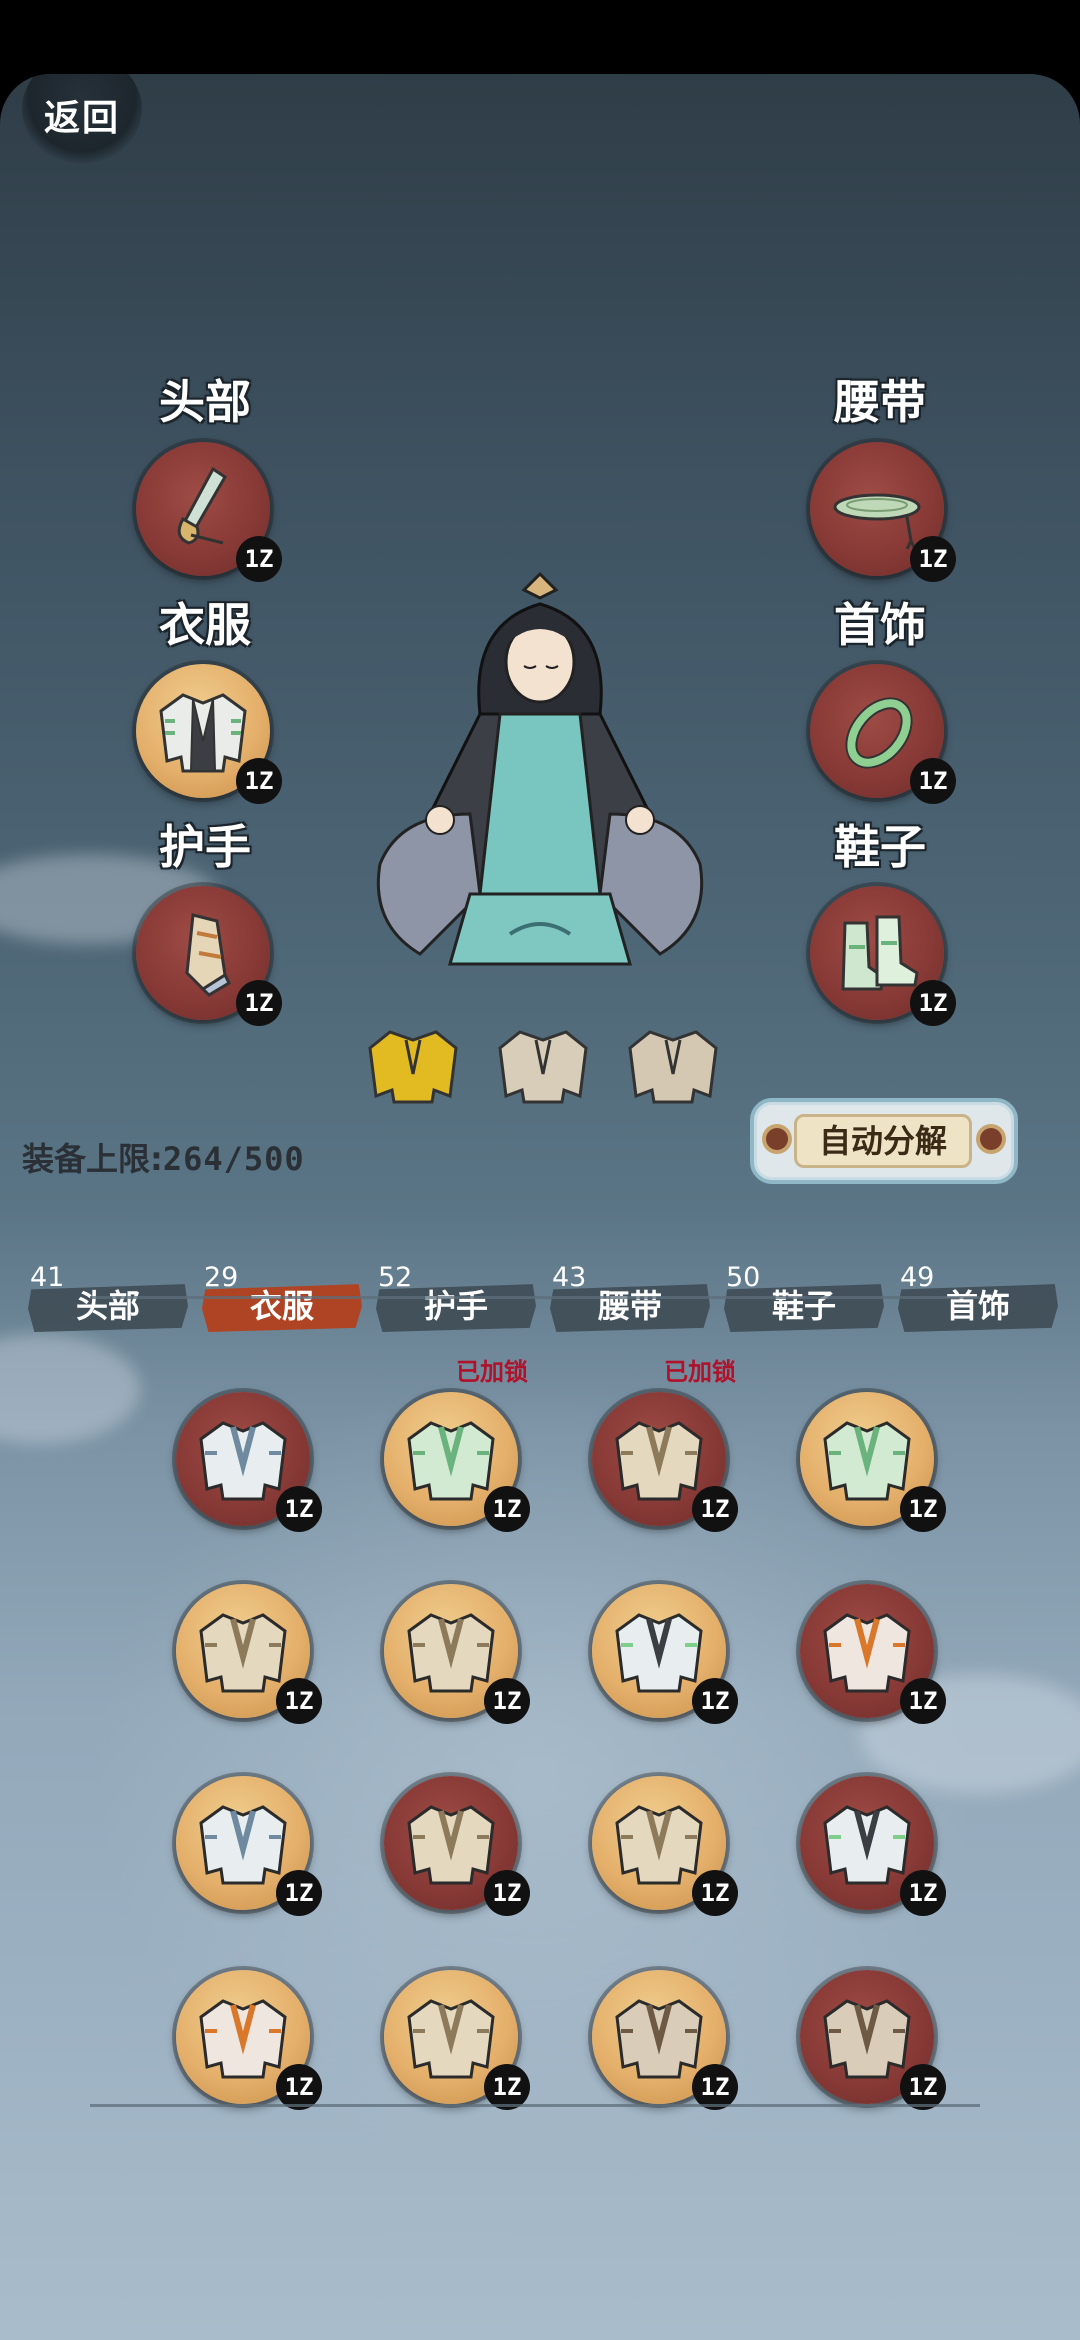 The height and width of the screenshot is (2340, 1080). Describe the element at coordinates (202, 505) in the screenshot. I see `hairpin-icon` at that location.